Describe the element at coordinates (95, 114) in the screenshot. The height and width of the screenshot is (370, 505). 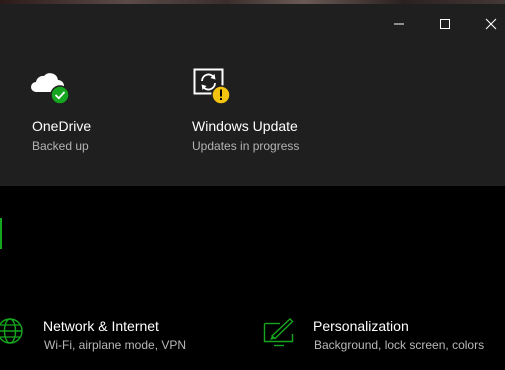
I see `onedrive-tile: OneDrive Backed up` at that location.